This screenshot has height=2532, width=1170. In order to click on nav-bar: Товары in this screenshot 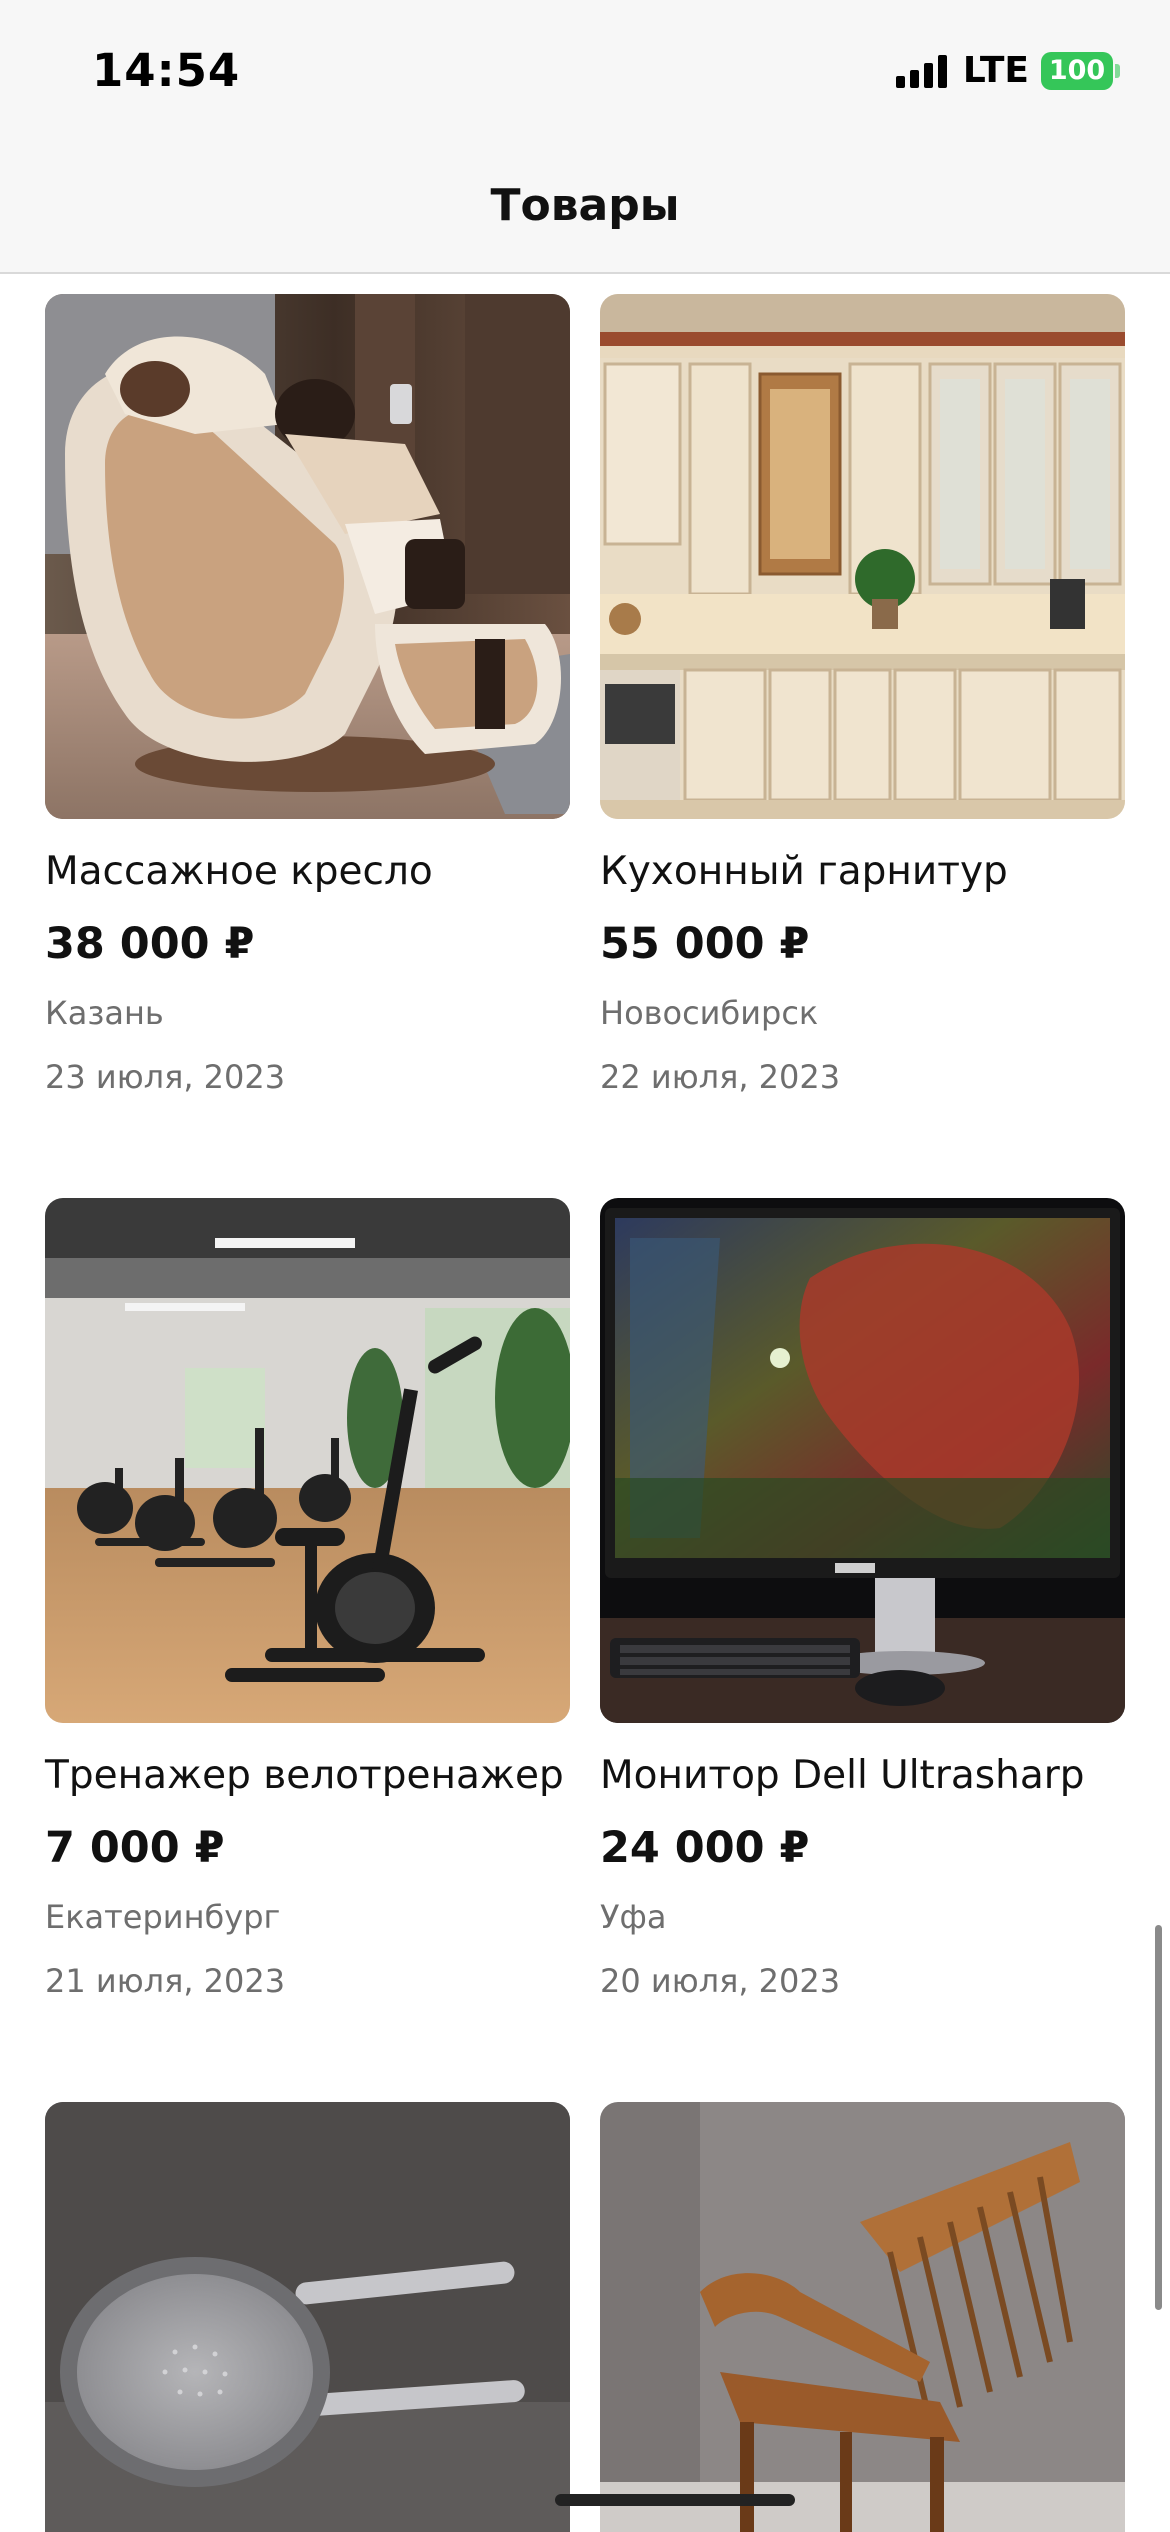, I will do `click(585, 212)`.